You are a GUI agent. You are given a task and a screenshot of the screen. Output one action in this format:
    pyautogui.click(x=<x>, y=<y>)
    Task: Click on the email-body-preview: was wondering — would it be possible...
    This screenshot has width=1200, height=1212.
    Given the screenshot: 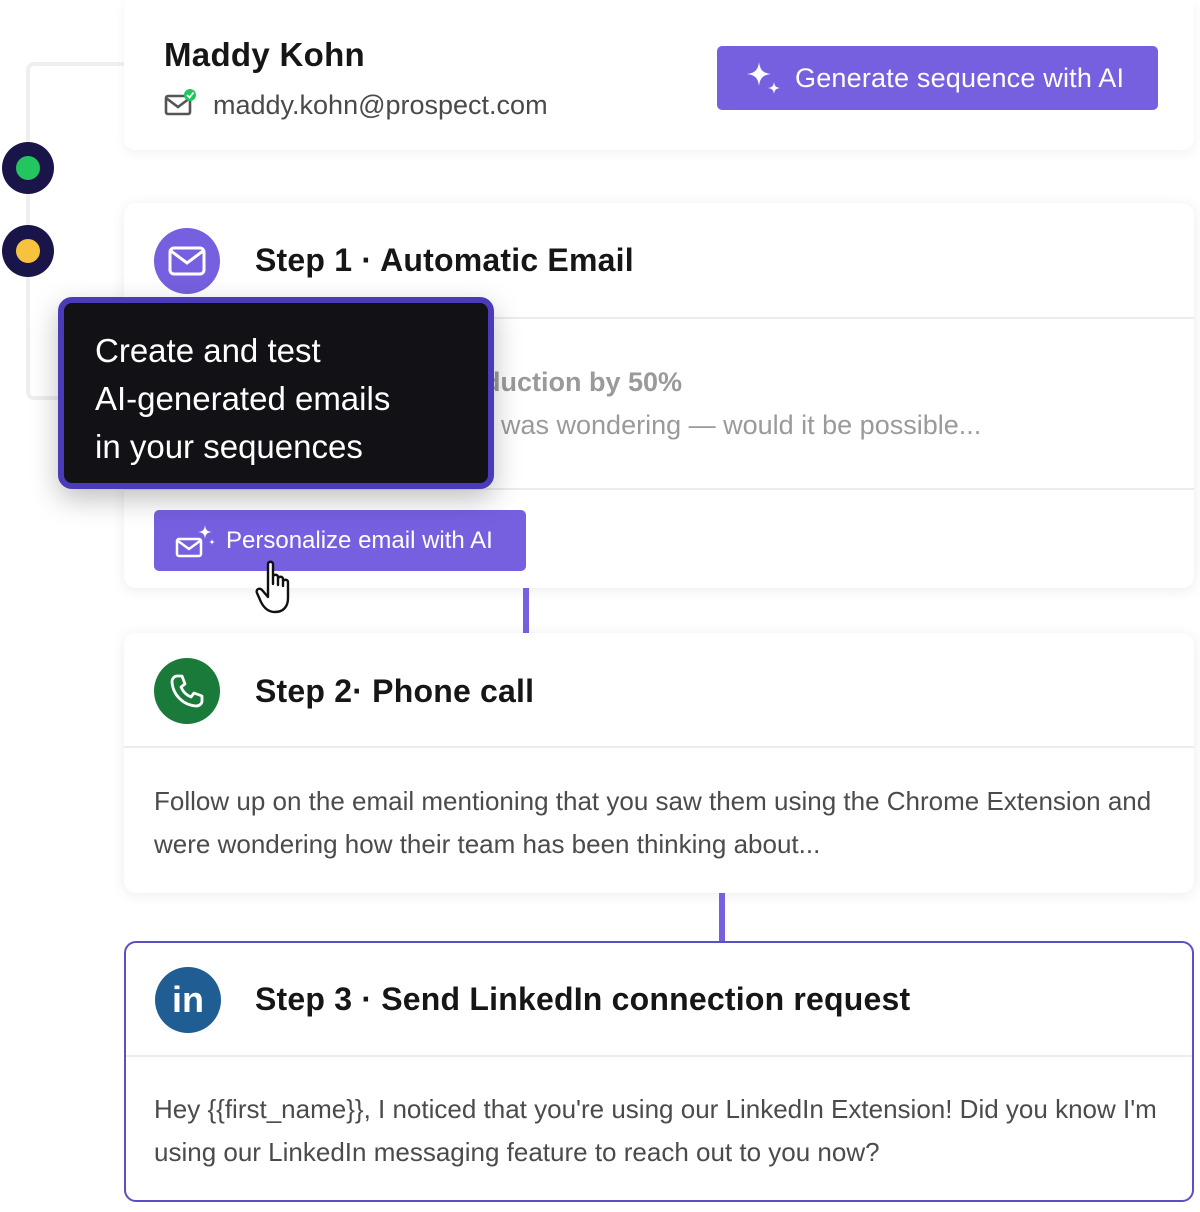 What is the action you would take?
    pyautogui.click(x=741, y=425)
    